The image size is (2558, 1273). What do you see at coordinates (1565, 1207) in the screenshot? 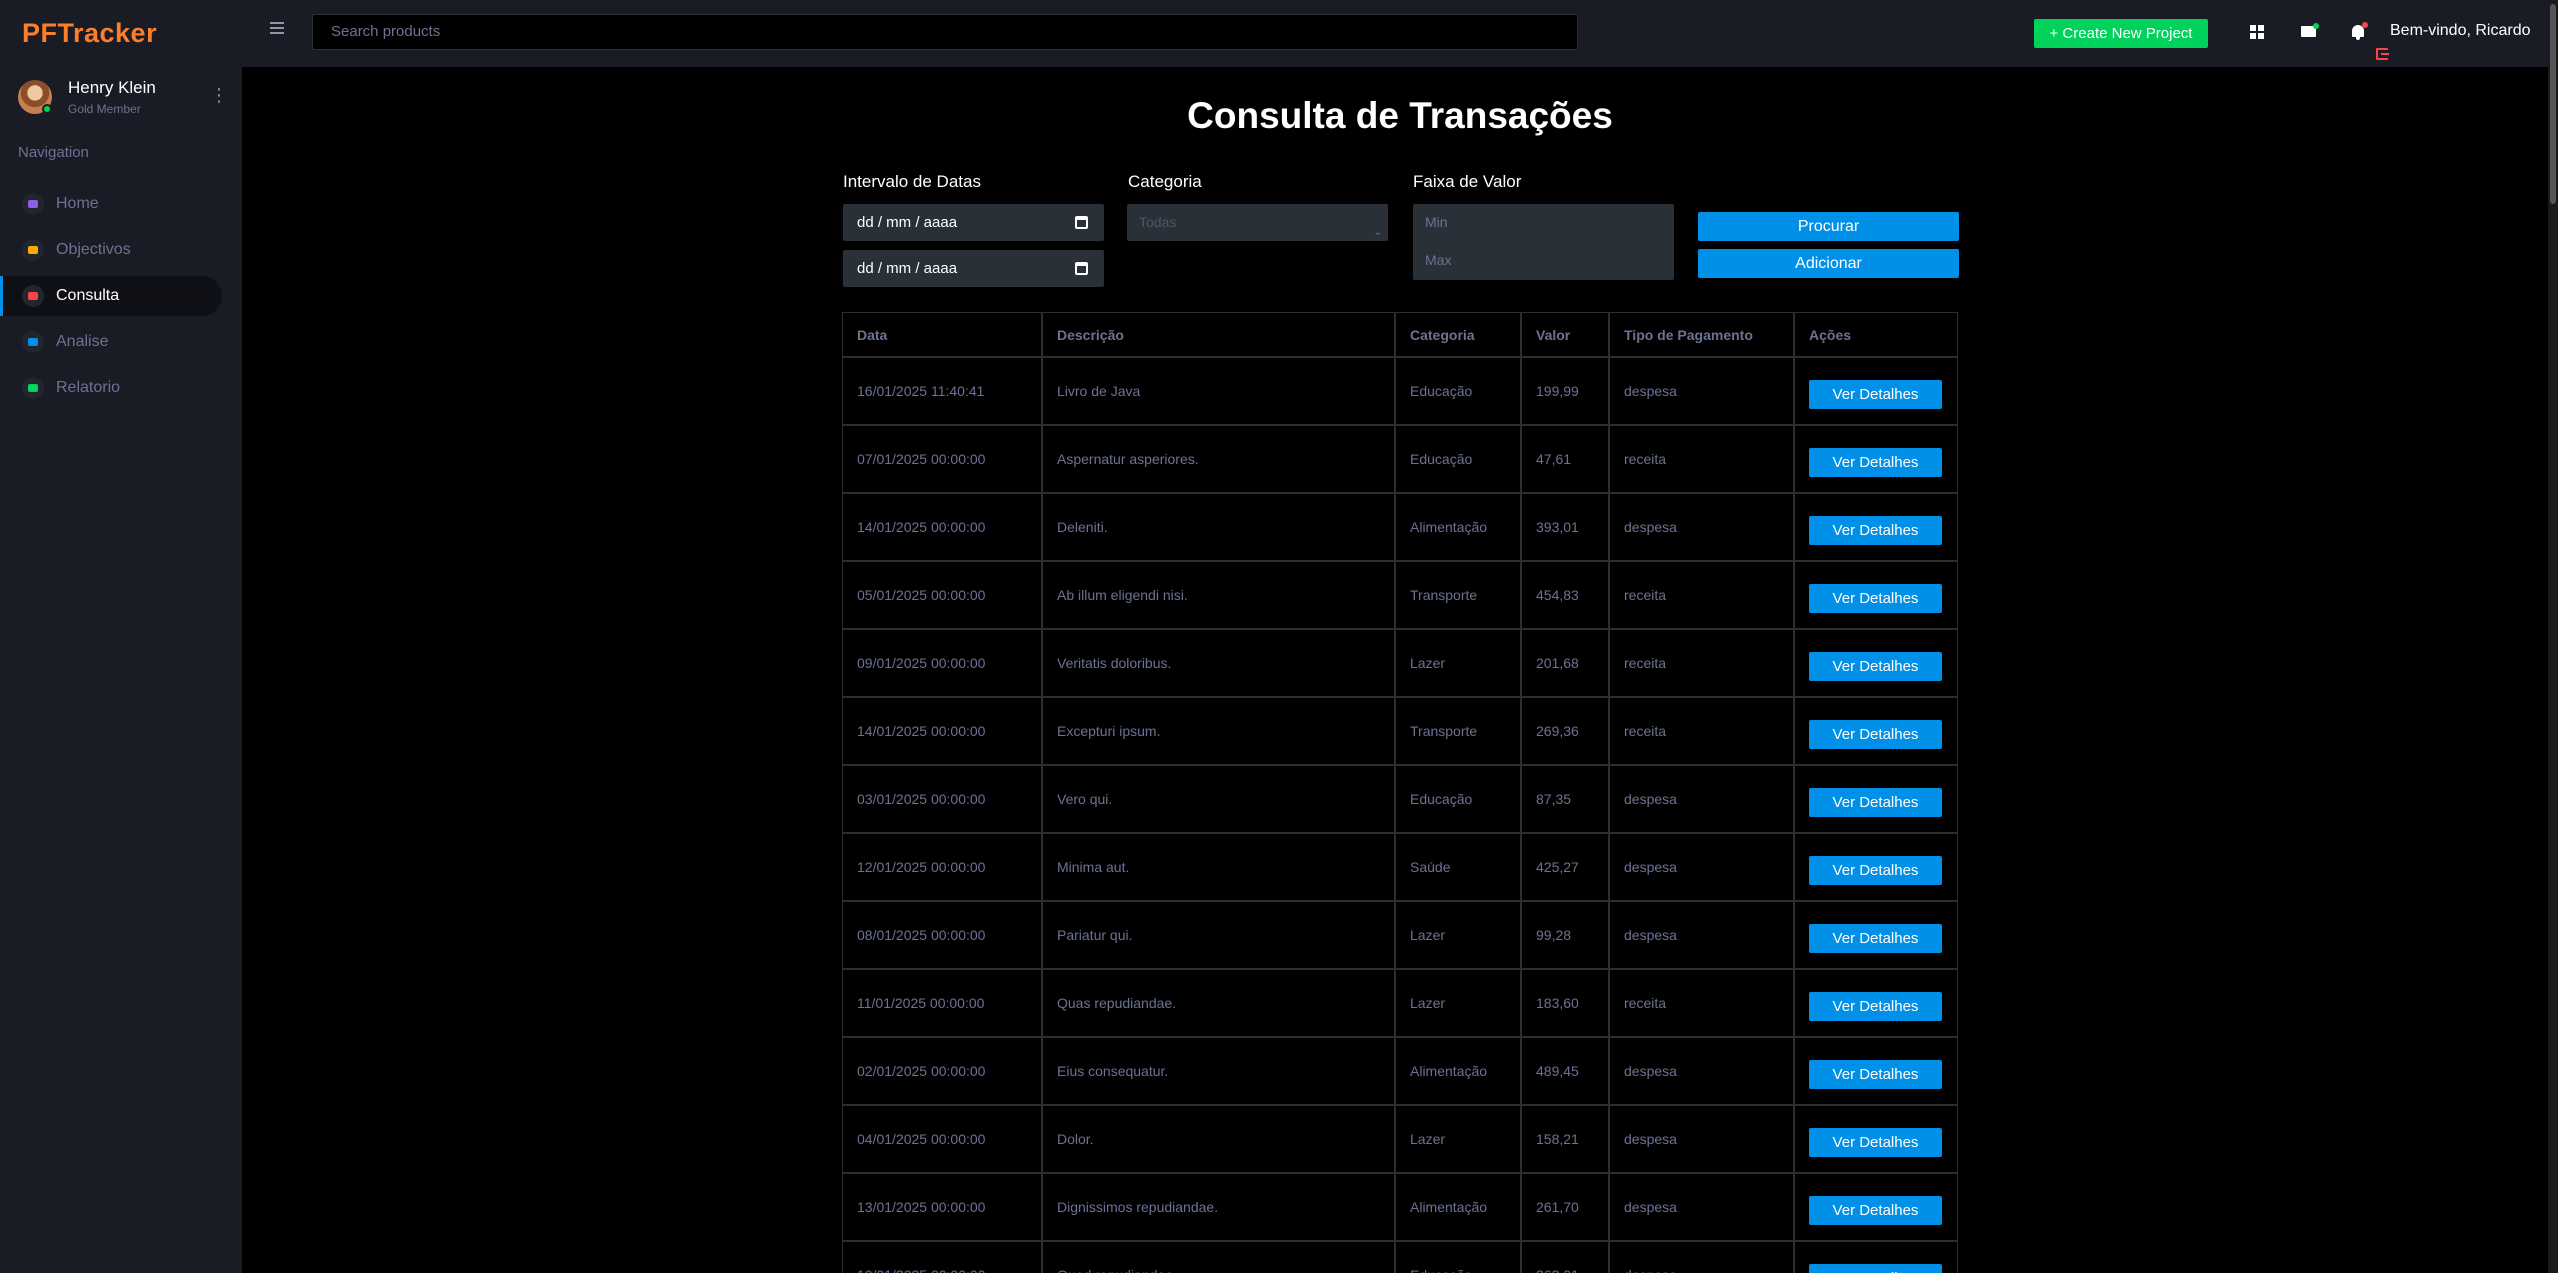
I see `value-cell: 261,70` at bounding box center [1565, 1207].